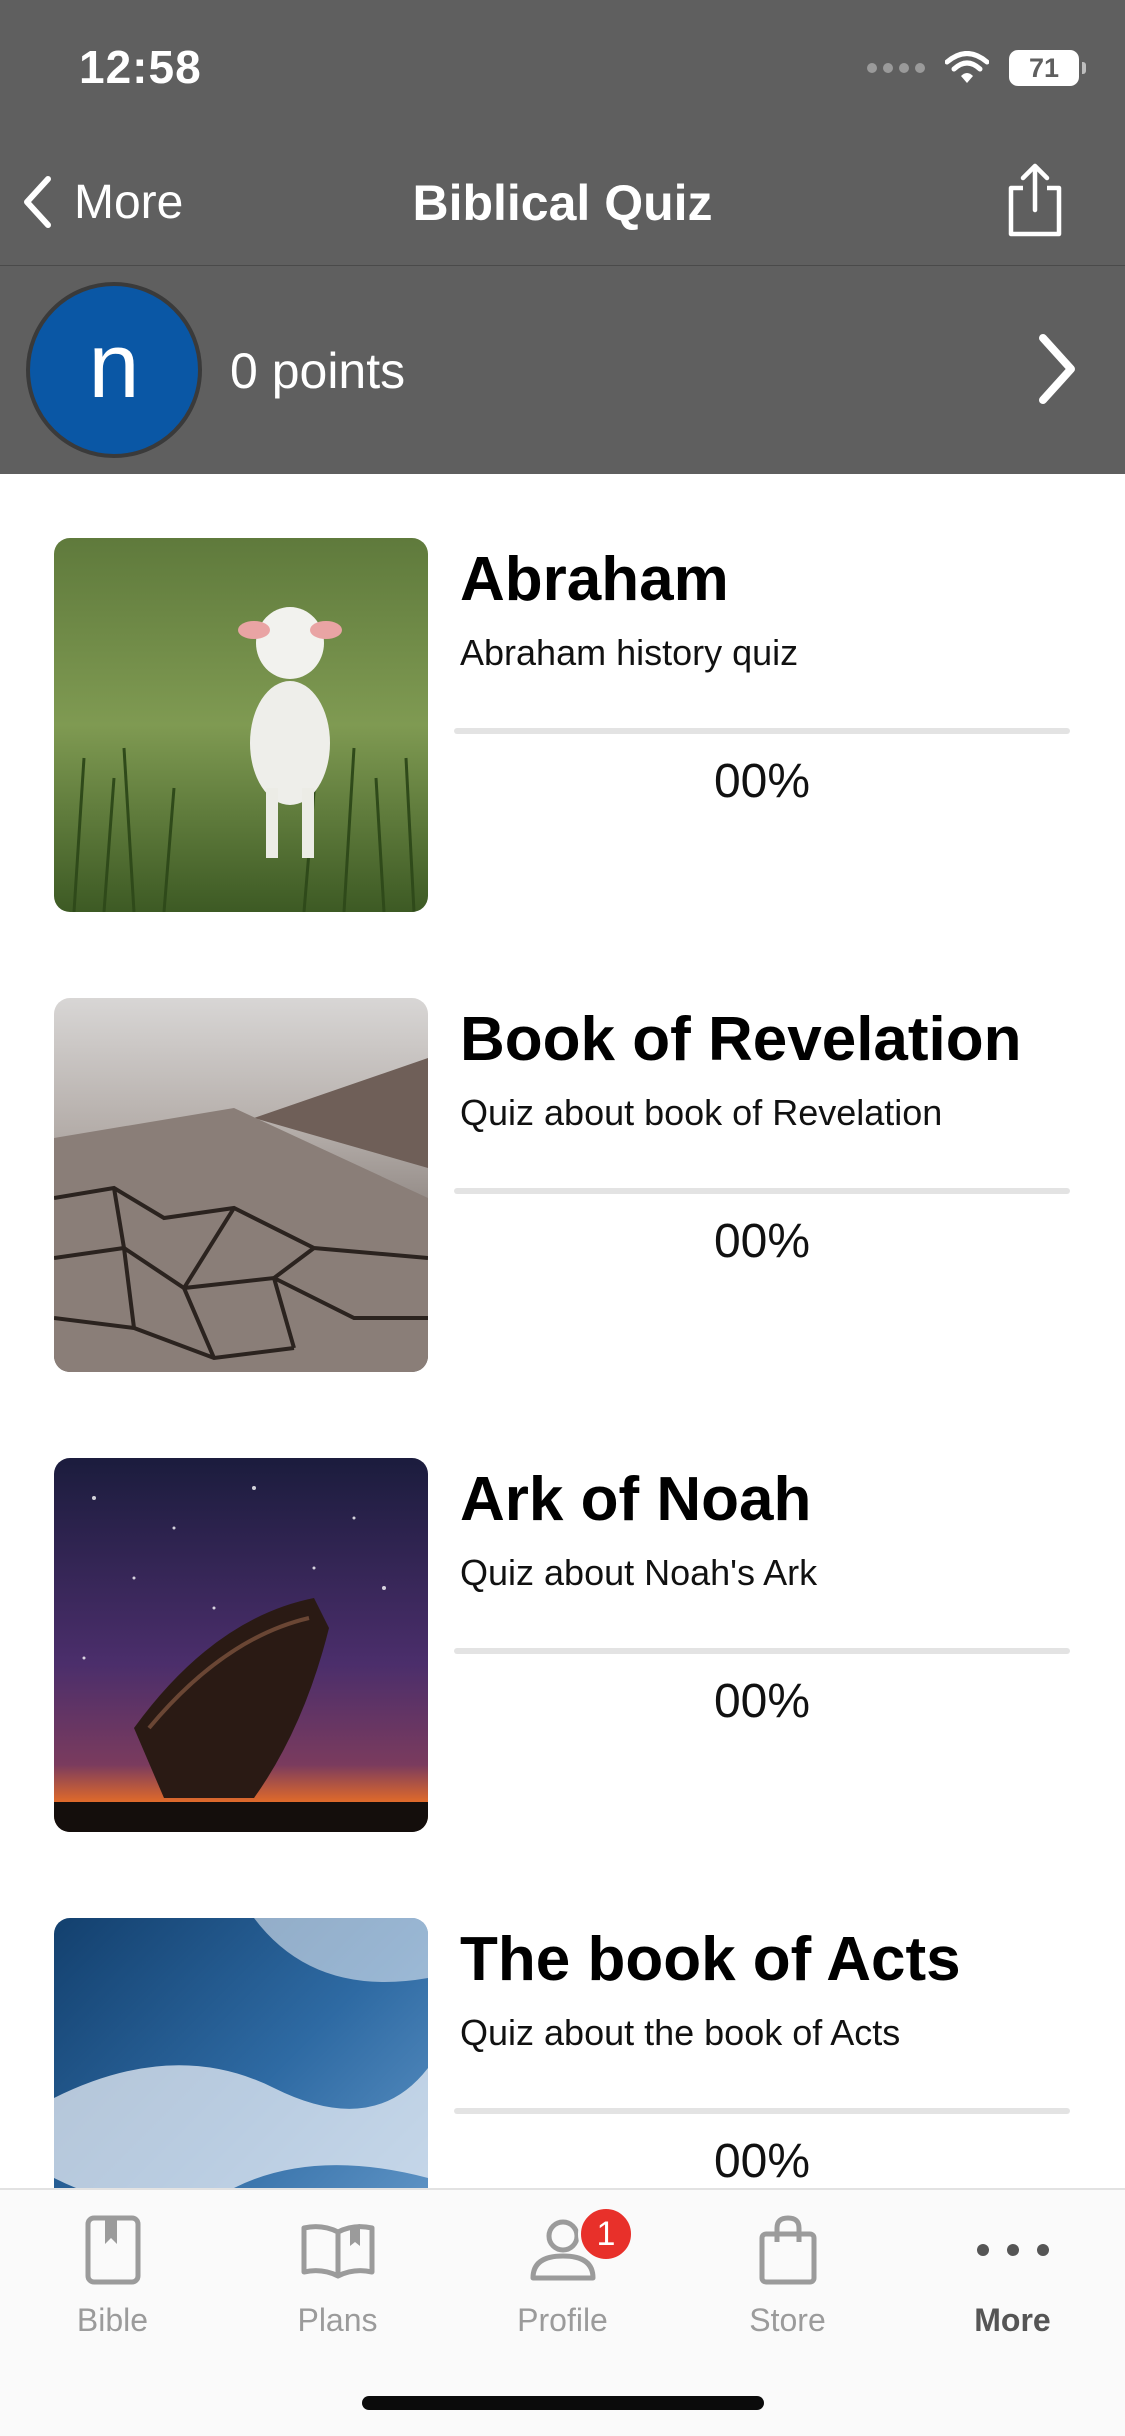 This screenshot has height=2436, width=1125. Describe the element at coordinates (1012, 2250) in the screenshot. I see `ellipsis-icon` at that location.